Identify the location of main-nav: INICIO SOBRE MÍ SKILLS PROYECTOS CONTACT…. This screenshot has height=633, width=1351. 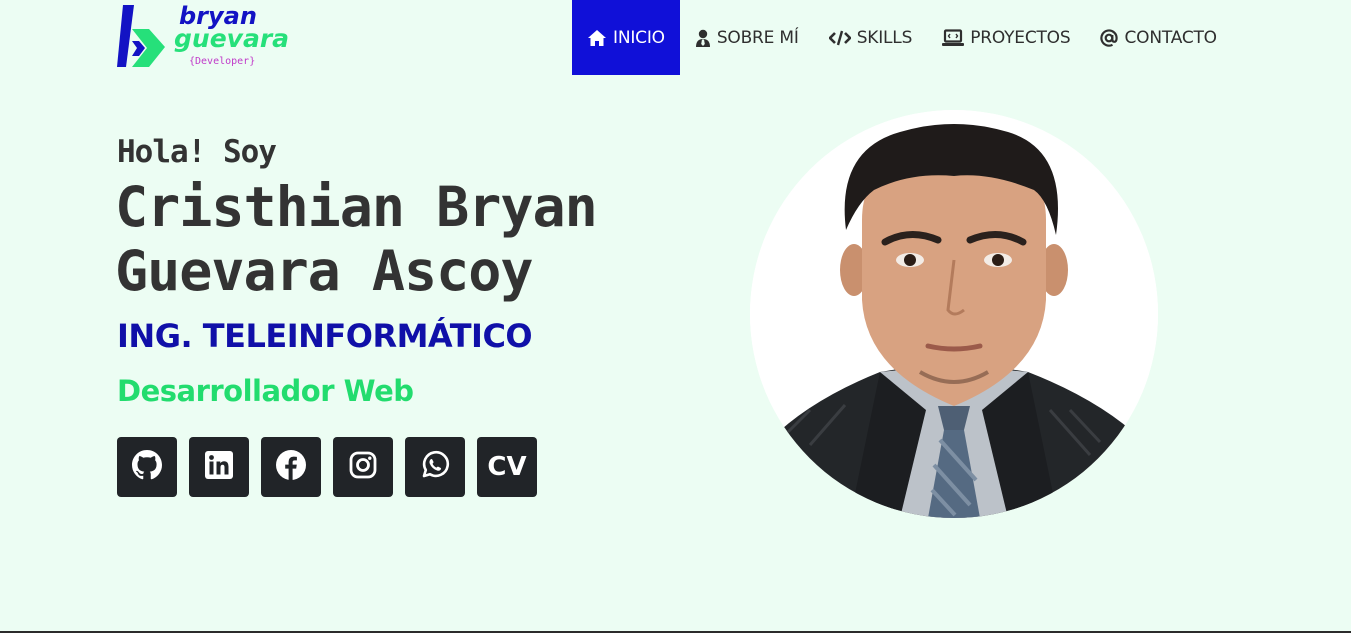
(902, 37).